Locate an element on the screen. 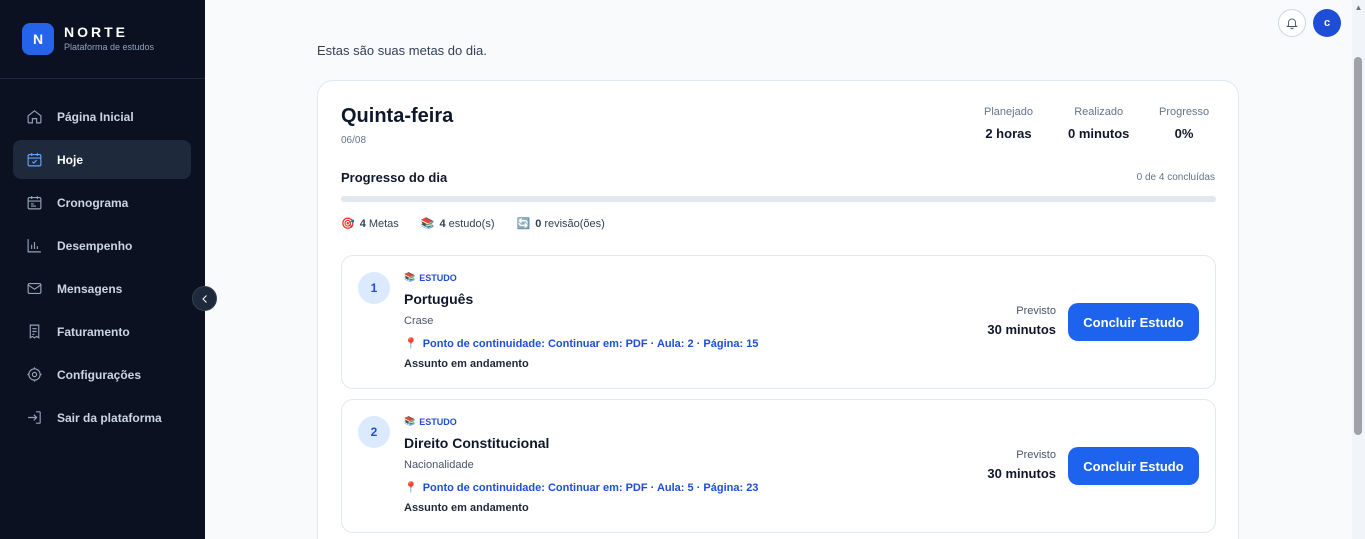 The width and height of the screenshot is (1365, 539). summary-study-count: 4 is located at coordinates (442, 223).